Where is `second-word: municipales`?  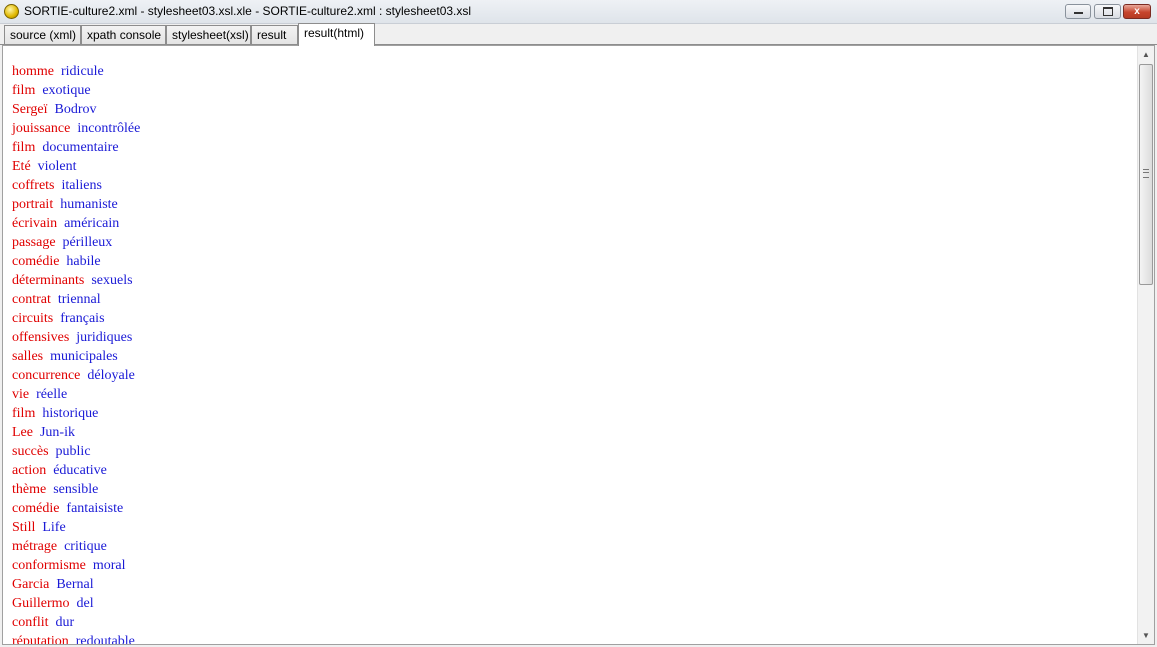
second-word: municipales is located at coordinates (84, 356).